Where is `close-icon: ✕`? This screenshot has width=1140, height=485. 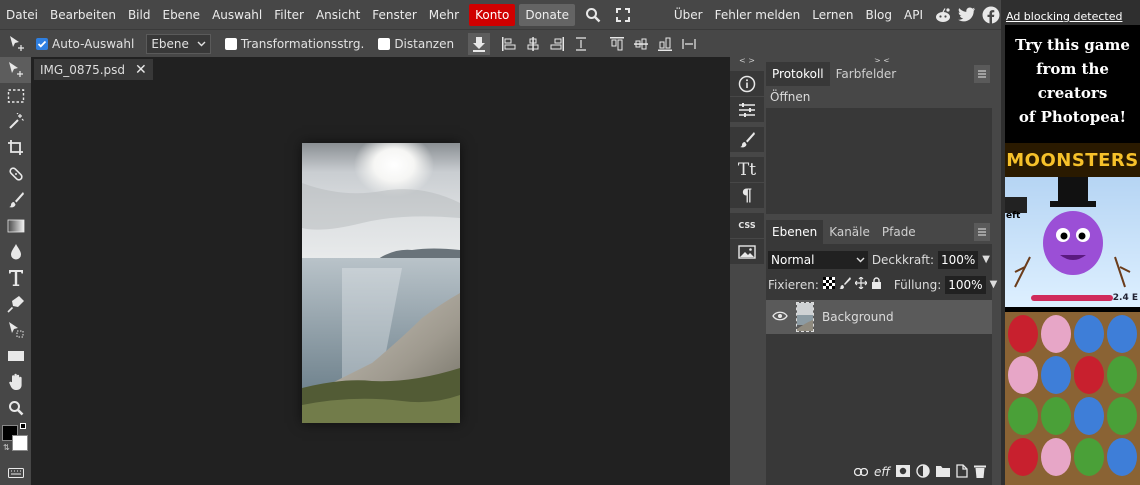
close-icon: ✕ is located at coordinates (141, 70).